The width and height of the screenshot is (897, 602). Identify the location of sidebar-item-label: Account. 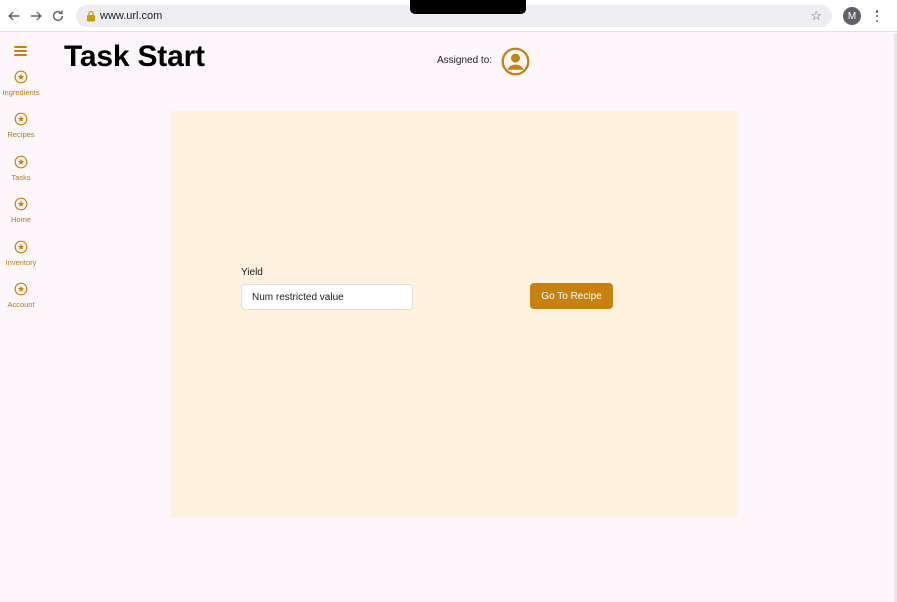
(21, 304).